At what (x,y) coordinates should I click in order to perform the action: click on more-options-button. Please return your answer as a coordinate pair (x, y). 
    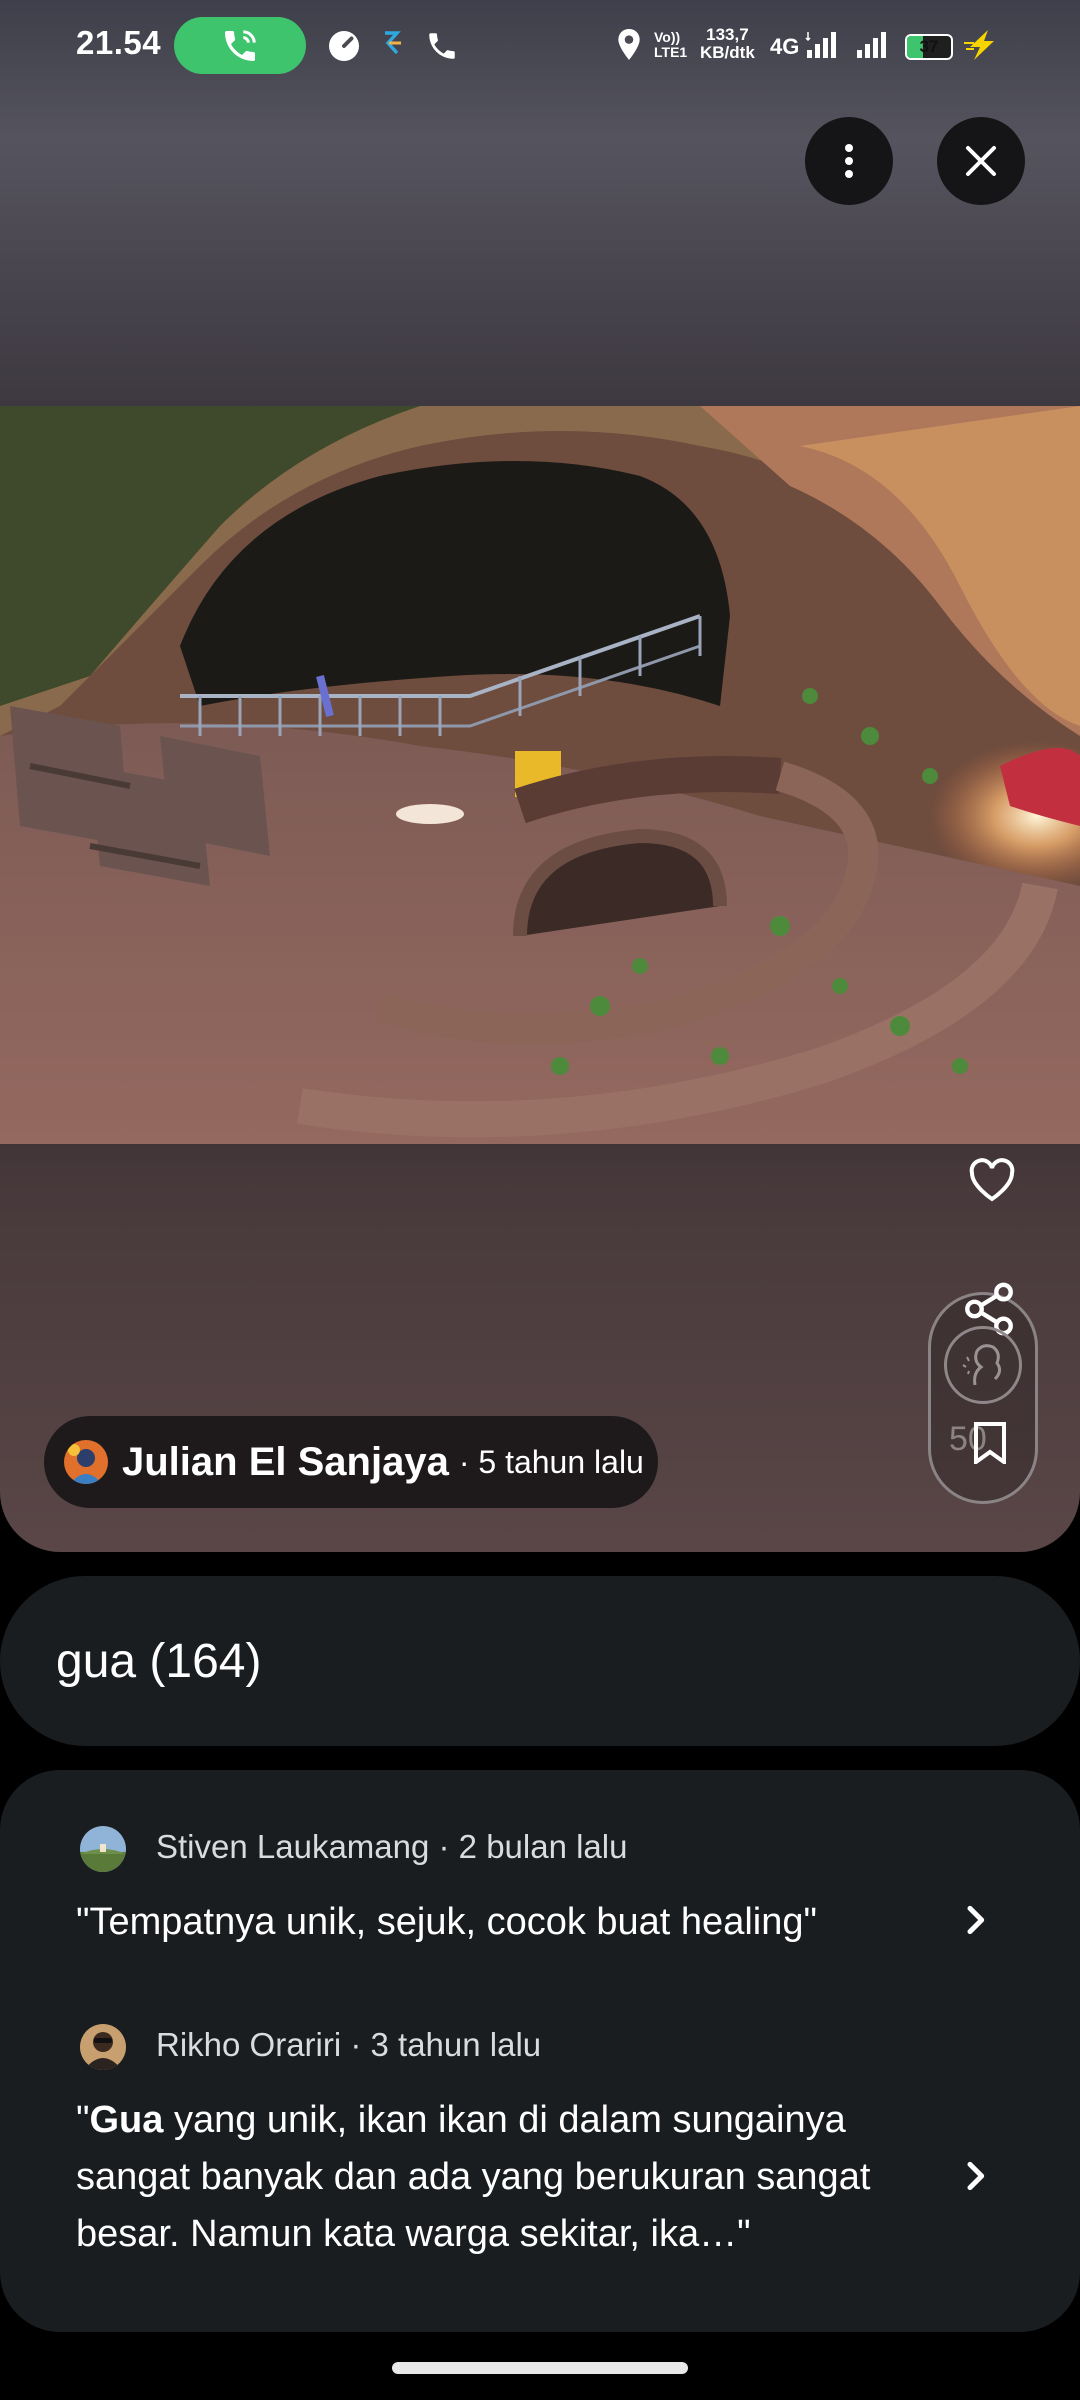
    Looking at the image, I should click on (849, 161).